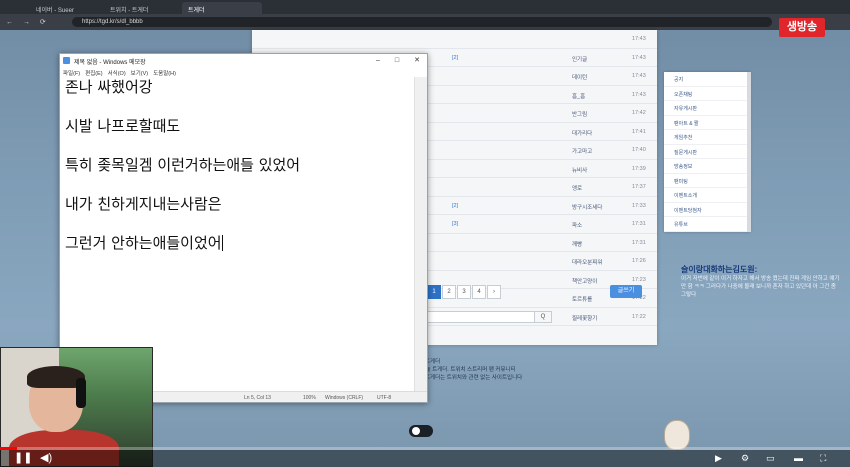  I want to click on write-button: 글쓰기, so click(626, 291).